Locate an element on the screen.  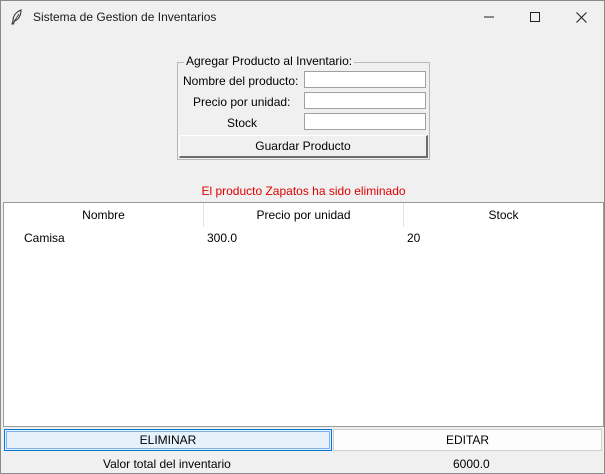
column-header-nombre: Nombre is located at coordinates (104, 215).